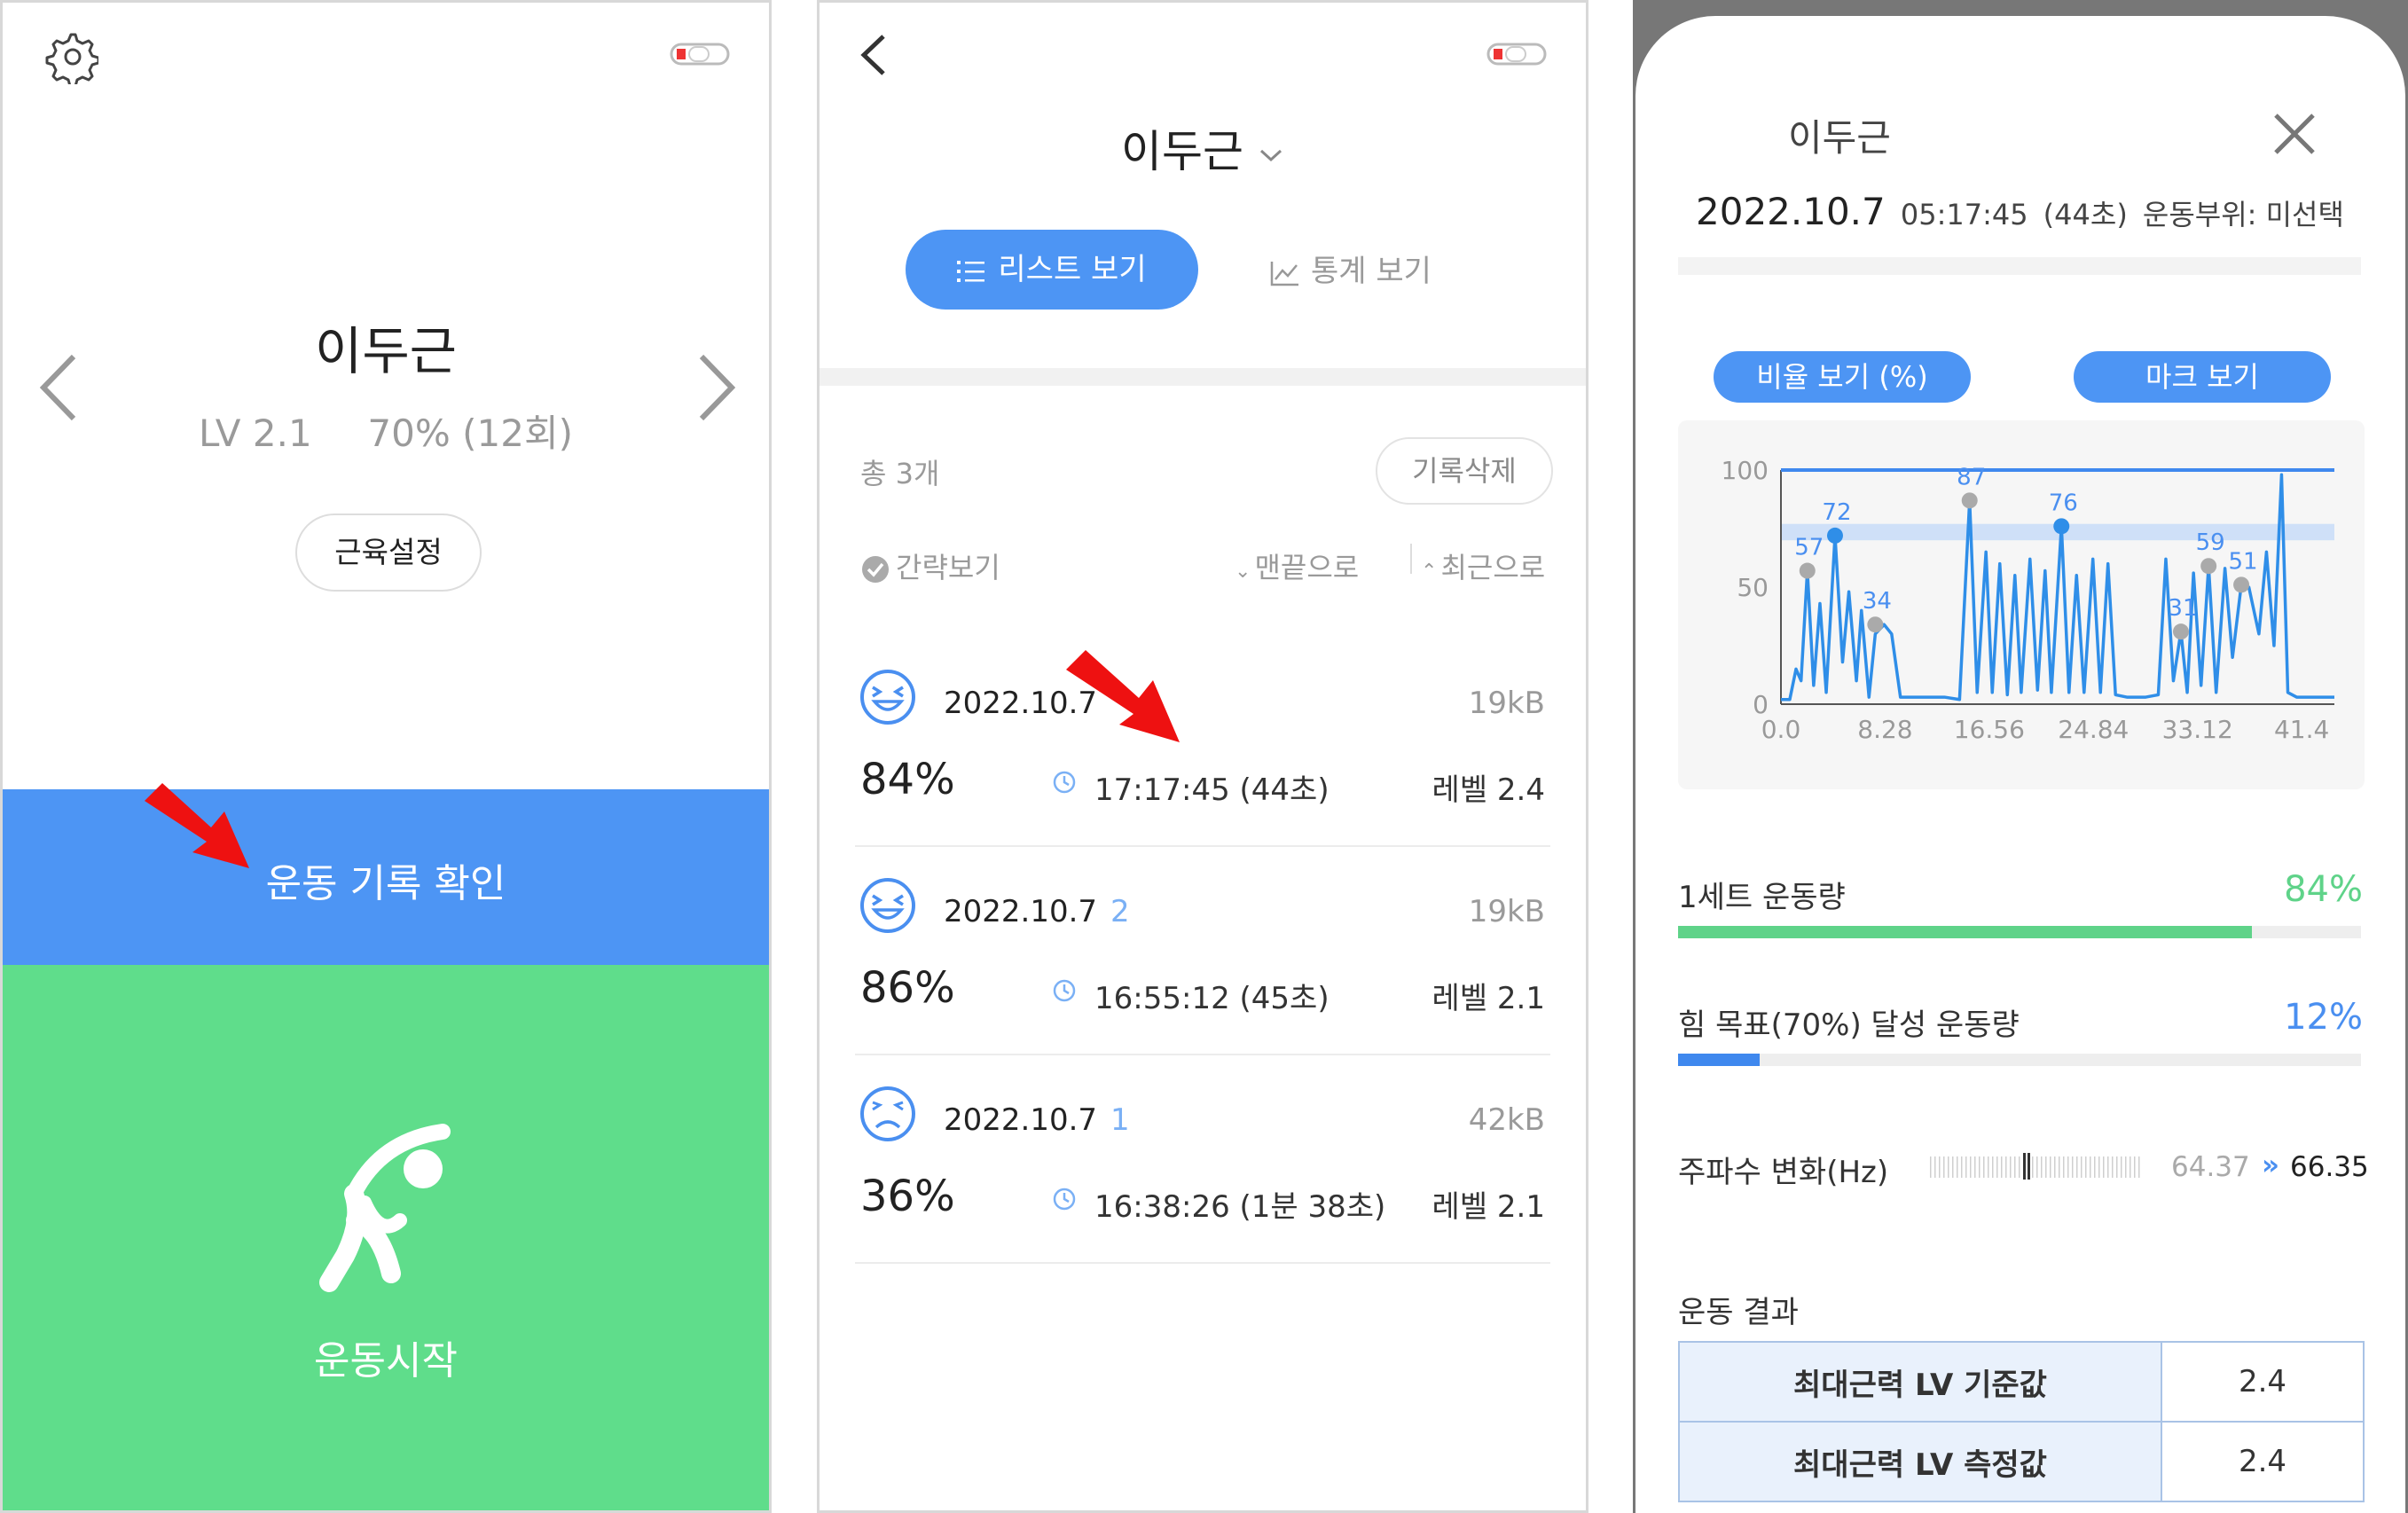  I want to click on muscle-setting-button: 근육설정, so click(388, 552).